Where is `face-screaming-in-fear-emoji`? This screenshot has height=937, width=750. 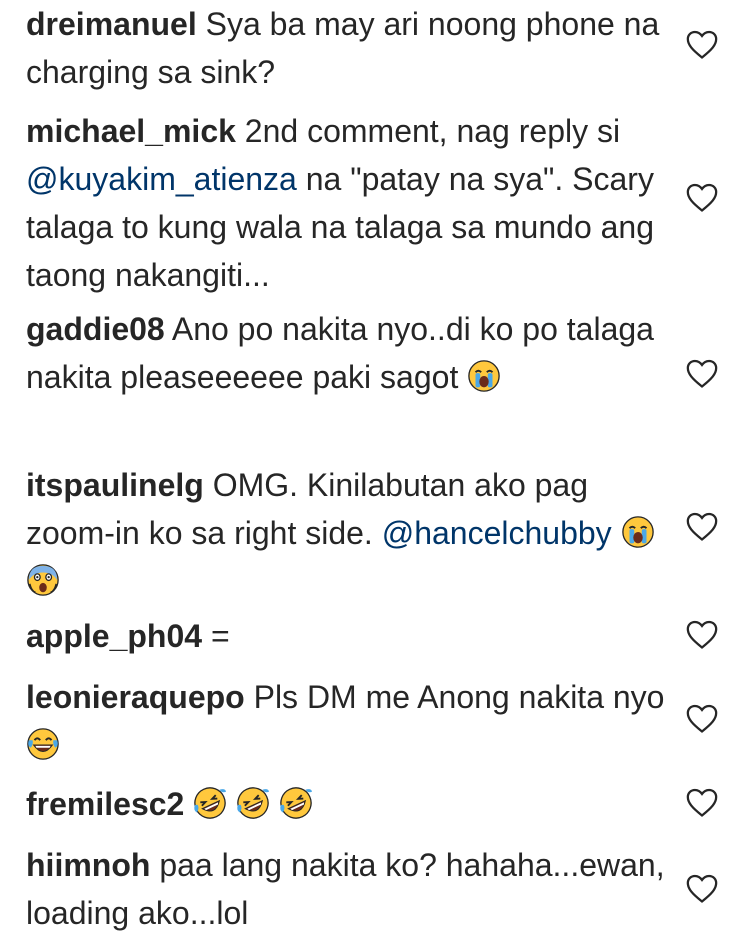 face-screaming-in-fear-emoji is located at coordinates (43, 580).